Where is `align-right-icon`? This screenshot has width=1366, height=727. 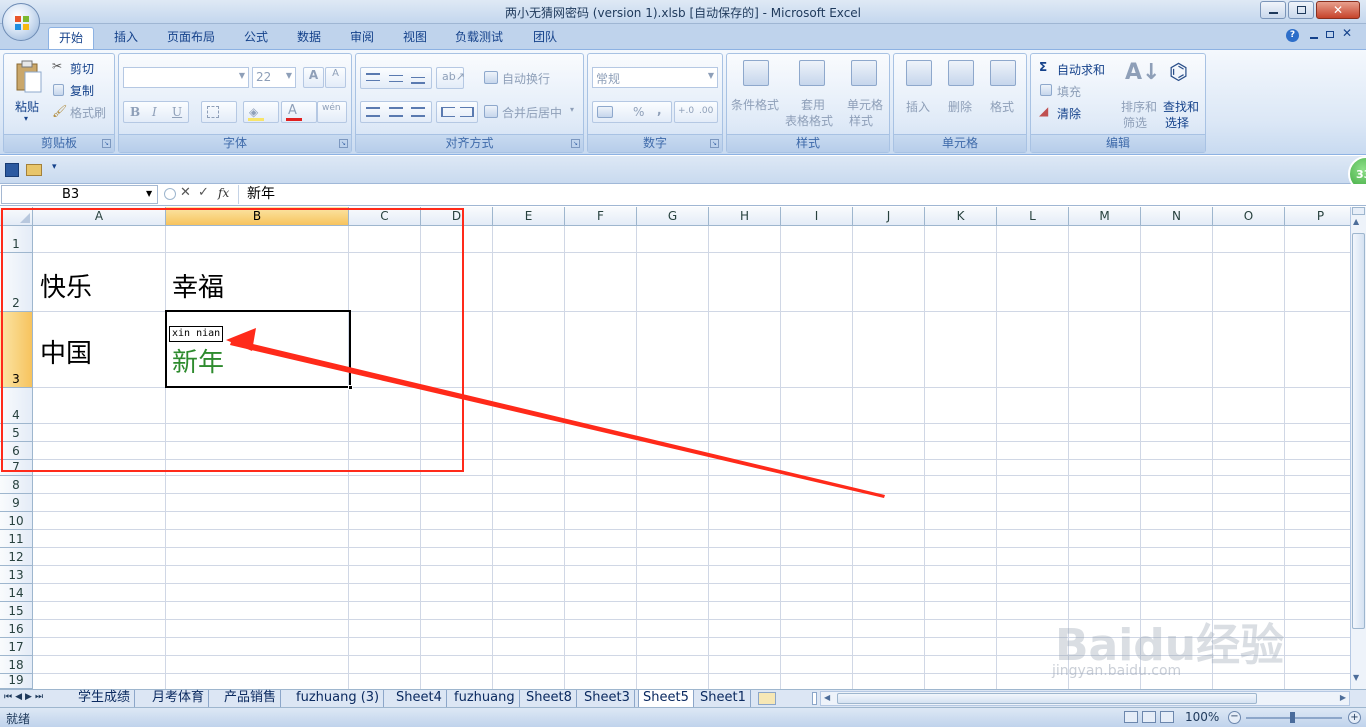
align-right-icon is located at coordinates (418, 112).